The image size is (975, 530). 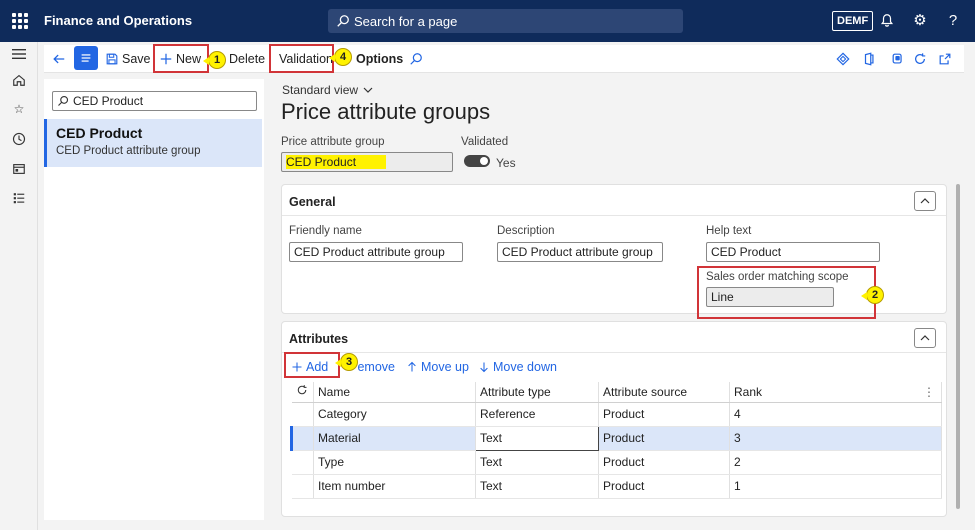 What do you see at coordinates (118, 20) in the screenshot?
I see `app-title: Finance and Operations` at bounding box center [118, 20].